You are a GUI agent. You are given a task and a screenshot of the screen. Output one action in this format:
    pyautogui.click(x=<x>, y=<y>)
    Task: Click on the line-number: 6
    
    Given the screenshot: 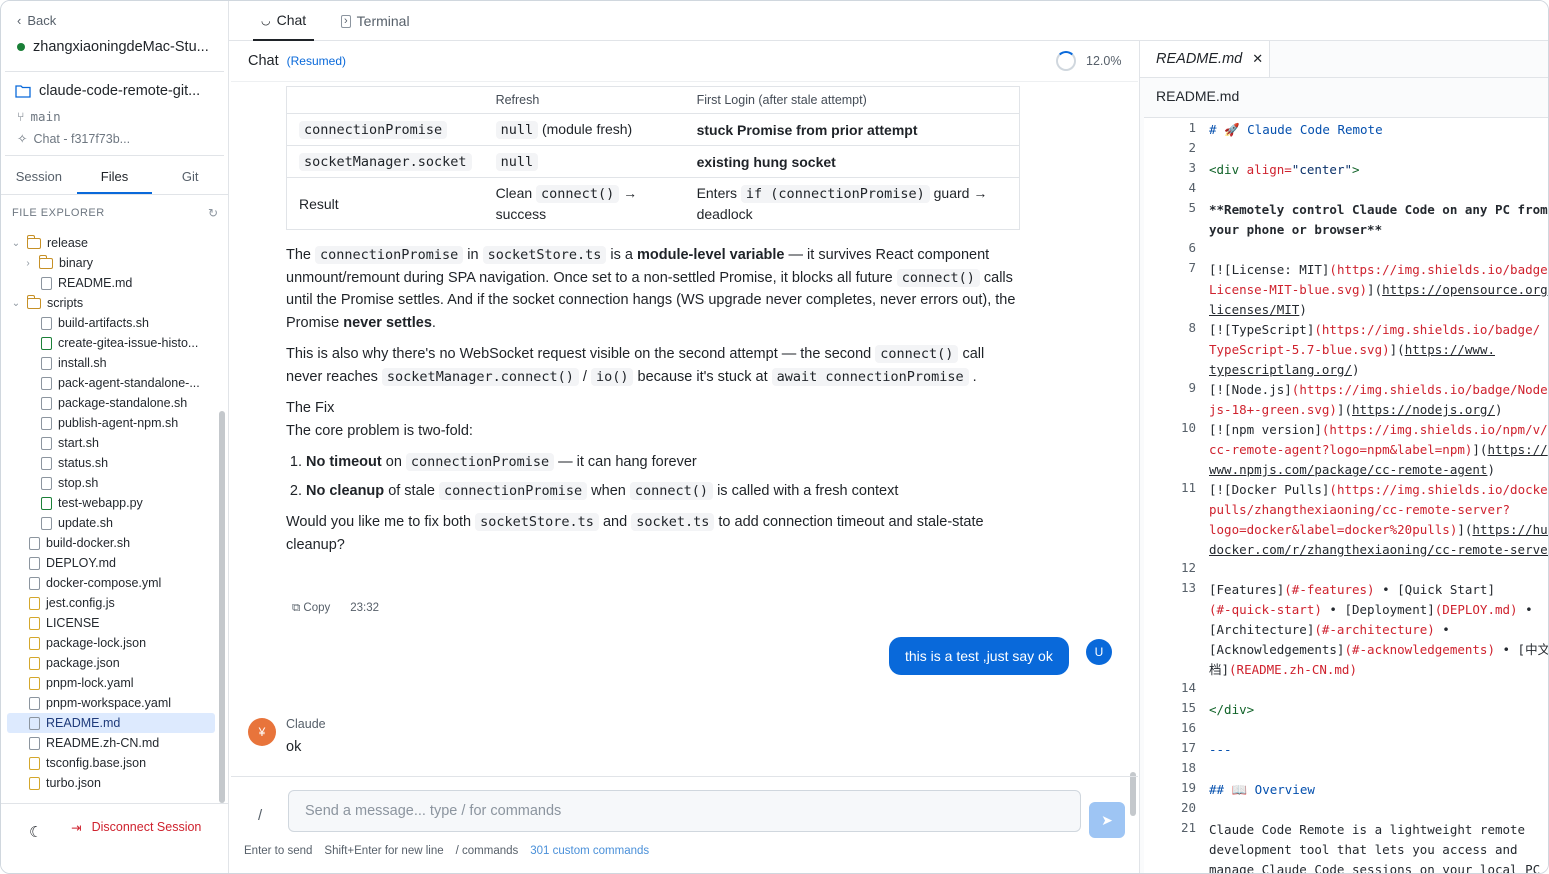 What is the action you would take?
    pyautogui.click(x=1192, y=247)
    